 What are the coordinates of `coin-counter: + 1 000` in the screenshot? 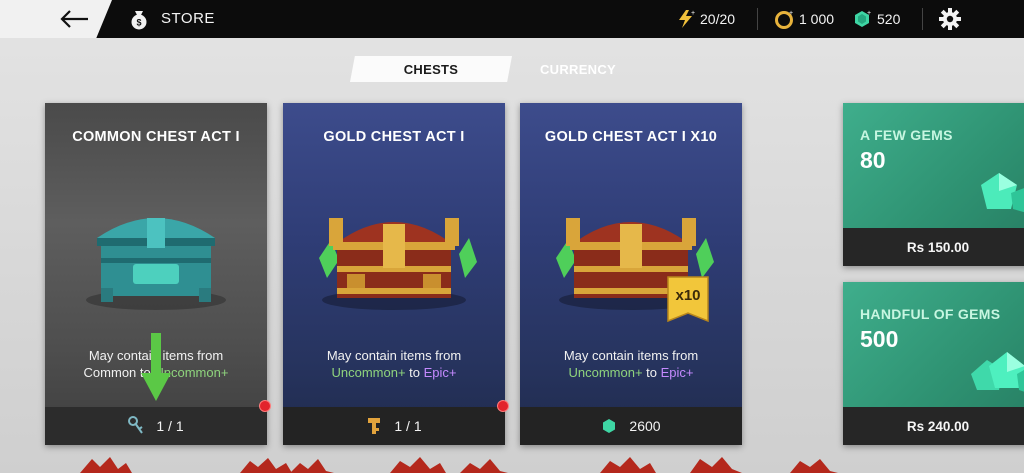 It's located at (804, 19).